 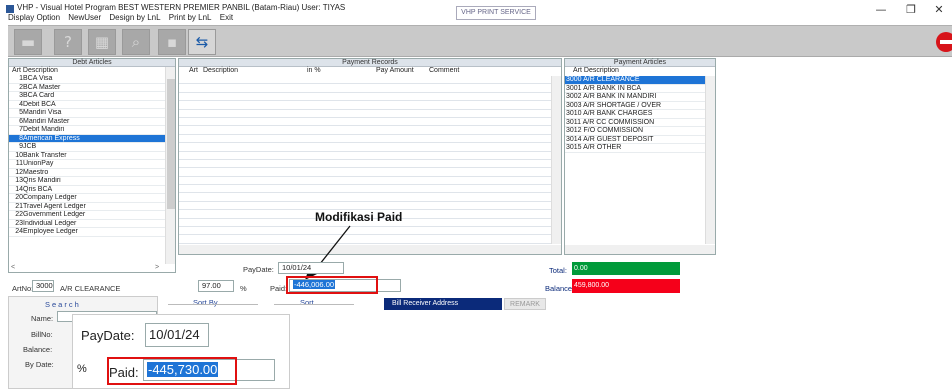 I want to click on debt-article-row: 20Company Ledger, so click(x=87, y=198).